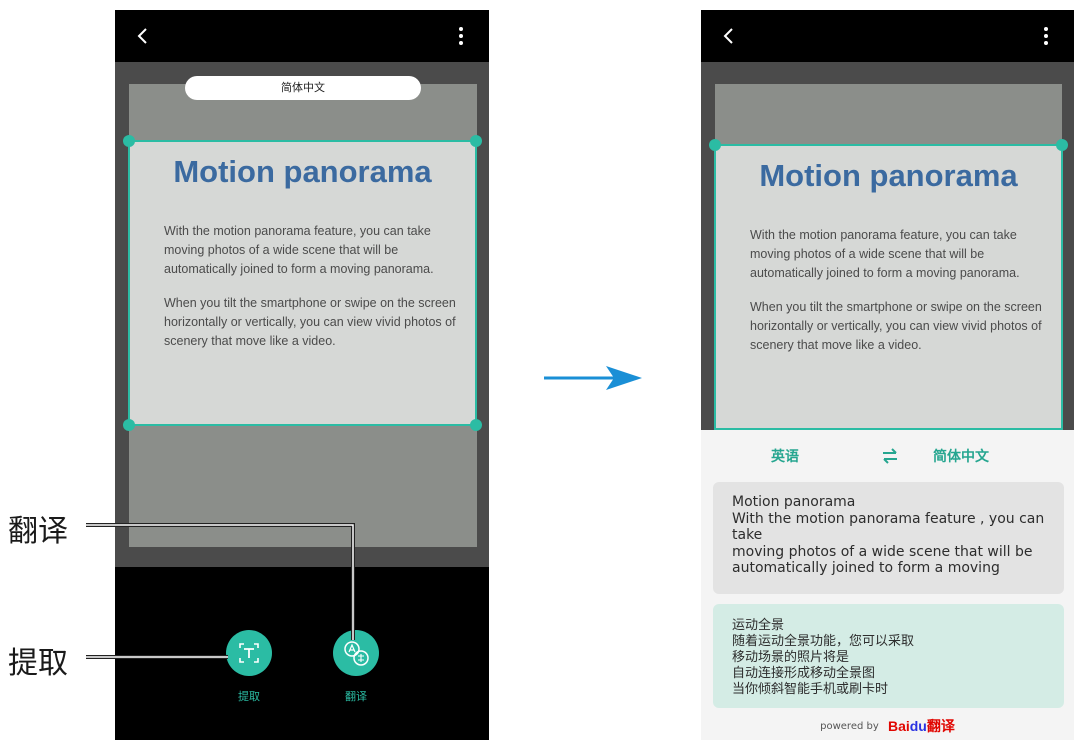 The height and width of the screenshot is (740, 1079). What do you see at coordinates (38, 663) in the screenshot?
I see `callout-extract: 提取` at bounding box center [38, 663].